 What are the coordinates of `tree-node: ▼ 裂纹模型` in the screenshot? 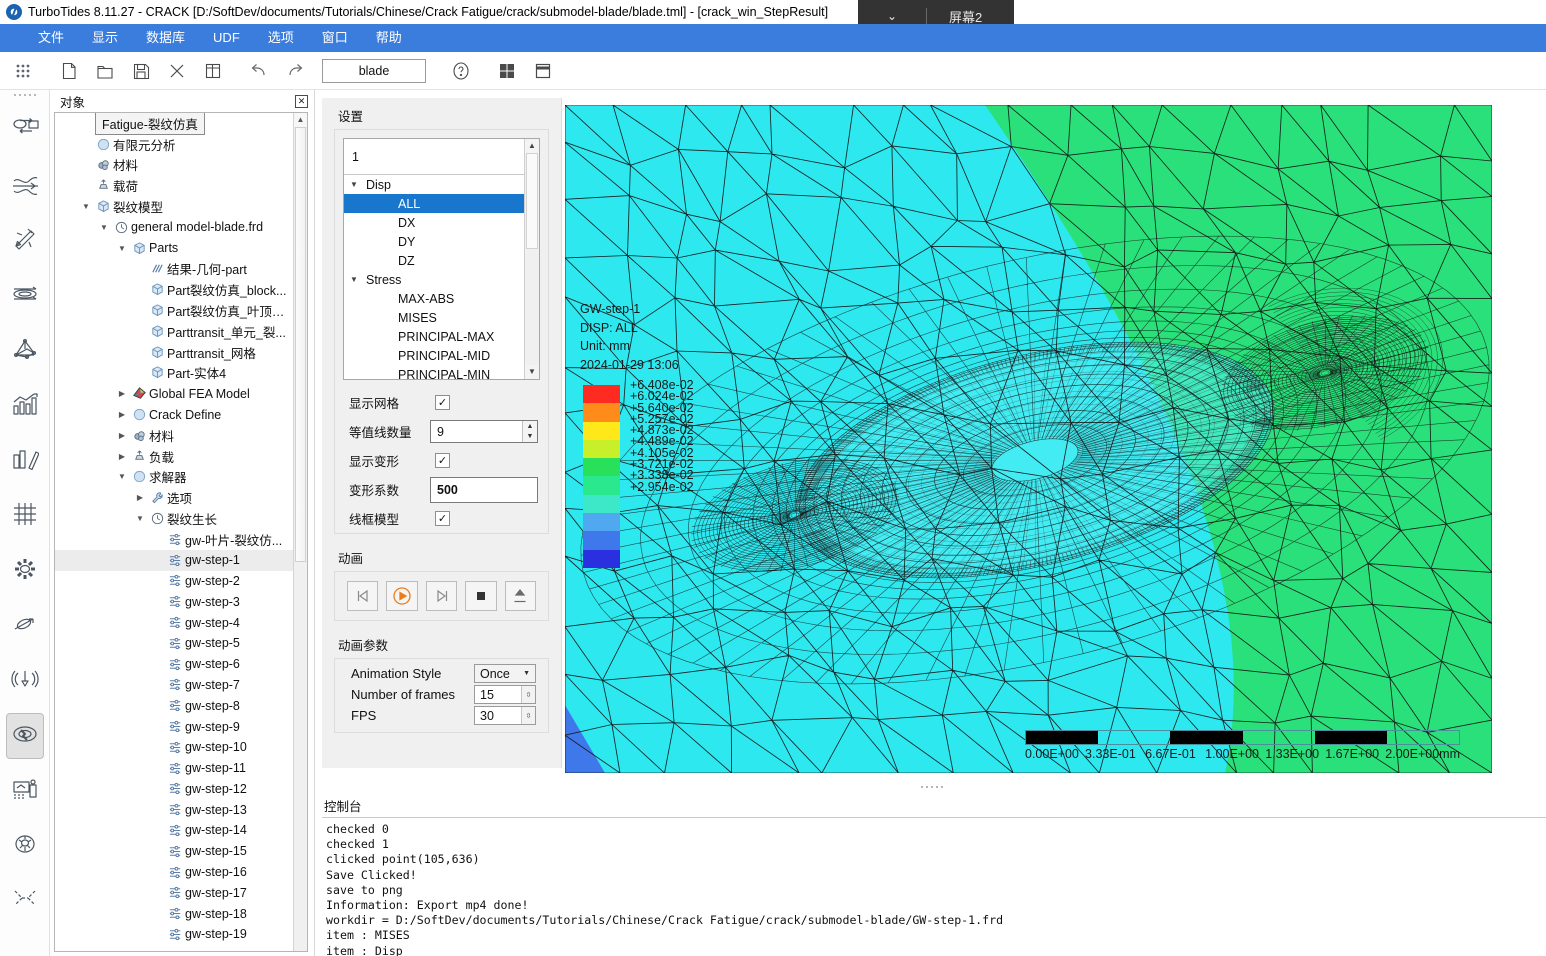 It's located at (174, 206).